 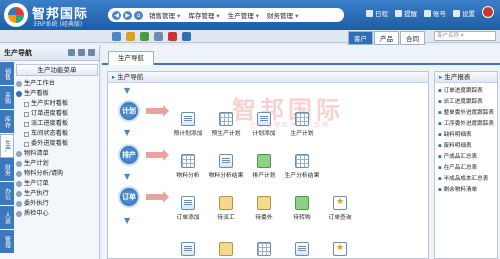 What do you see at coordinates (386, 38) in the screenshot?
I see `search-tab-product: 产品` at bounding box center [386, 38].